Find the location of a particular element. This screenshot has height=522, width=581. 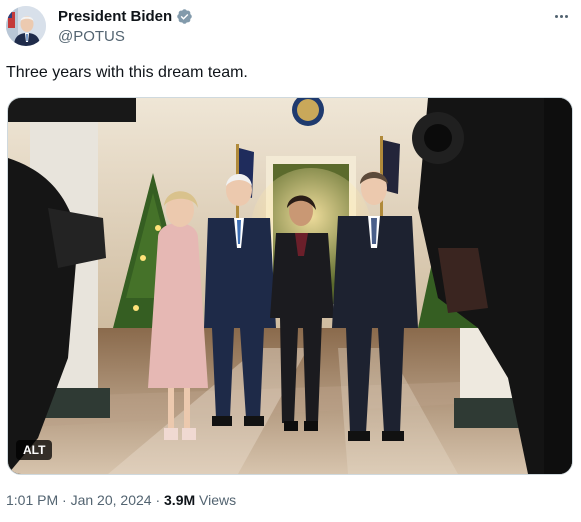

tweet-meta: 1:01 PM · Jan 20, 2024 · 3.9M Views is located at coordinates (121, 500).